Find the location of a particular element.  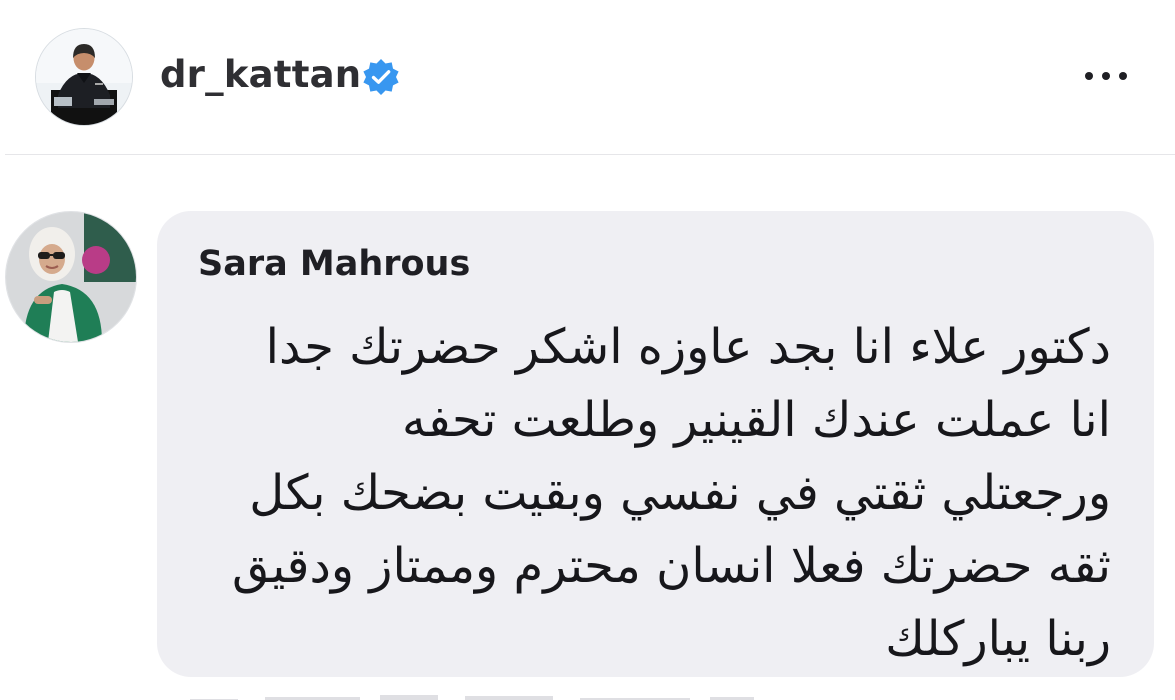

next-comment-peek is located at coordinates (475, 694).